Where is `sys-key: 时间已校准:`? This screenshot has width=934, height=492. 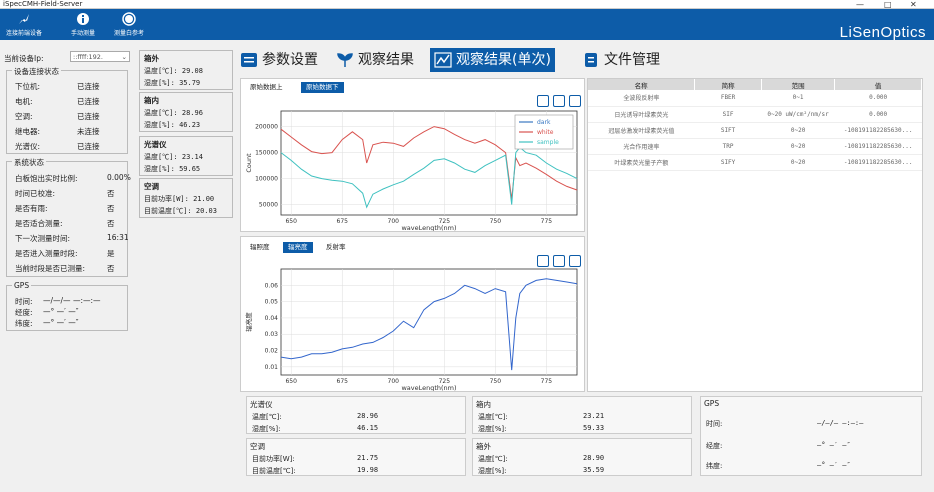
sys-key: 时间已校准: is located at coordinates (35, 193).